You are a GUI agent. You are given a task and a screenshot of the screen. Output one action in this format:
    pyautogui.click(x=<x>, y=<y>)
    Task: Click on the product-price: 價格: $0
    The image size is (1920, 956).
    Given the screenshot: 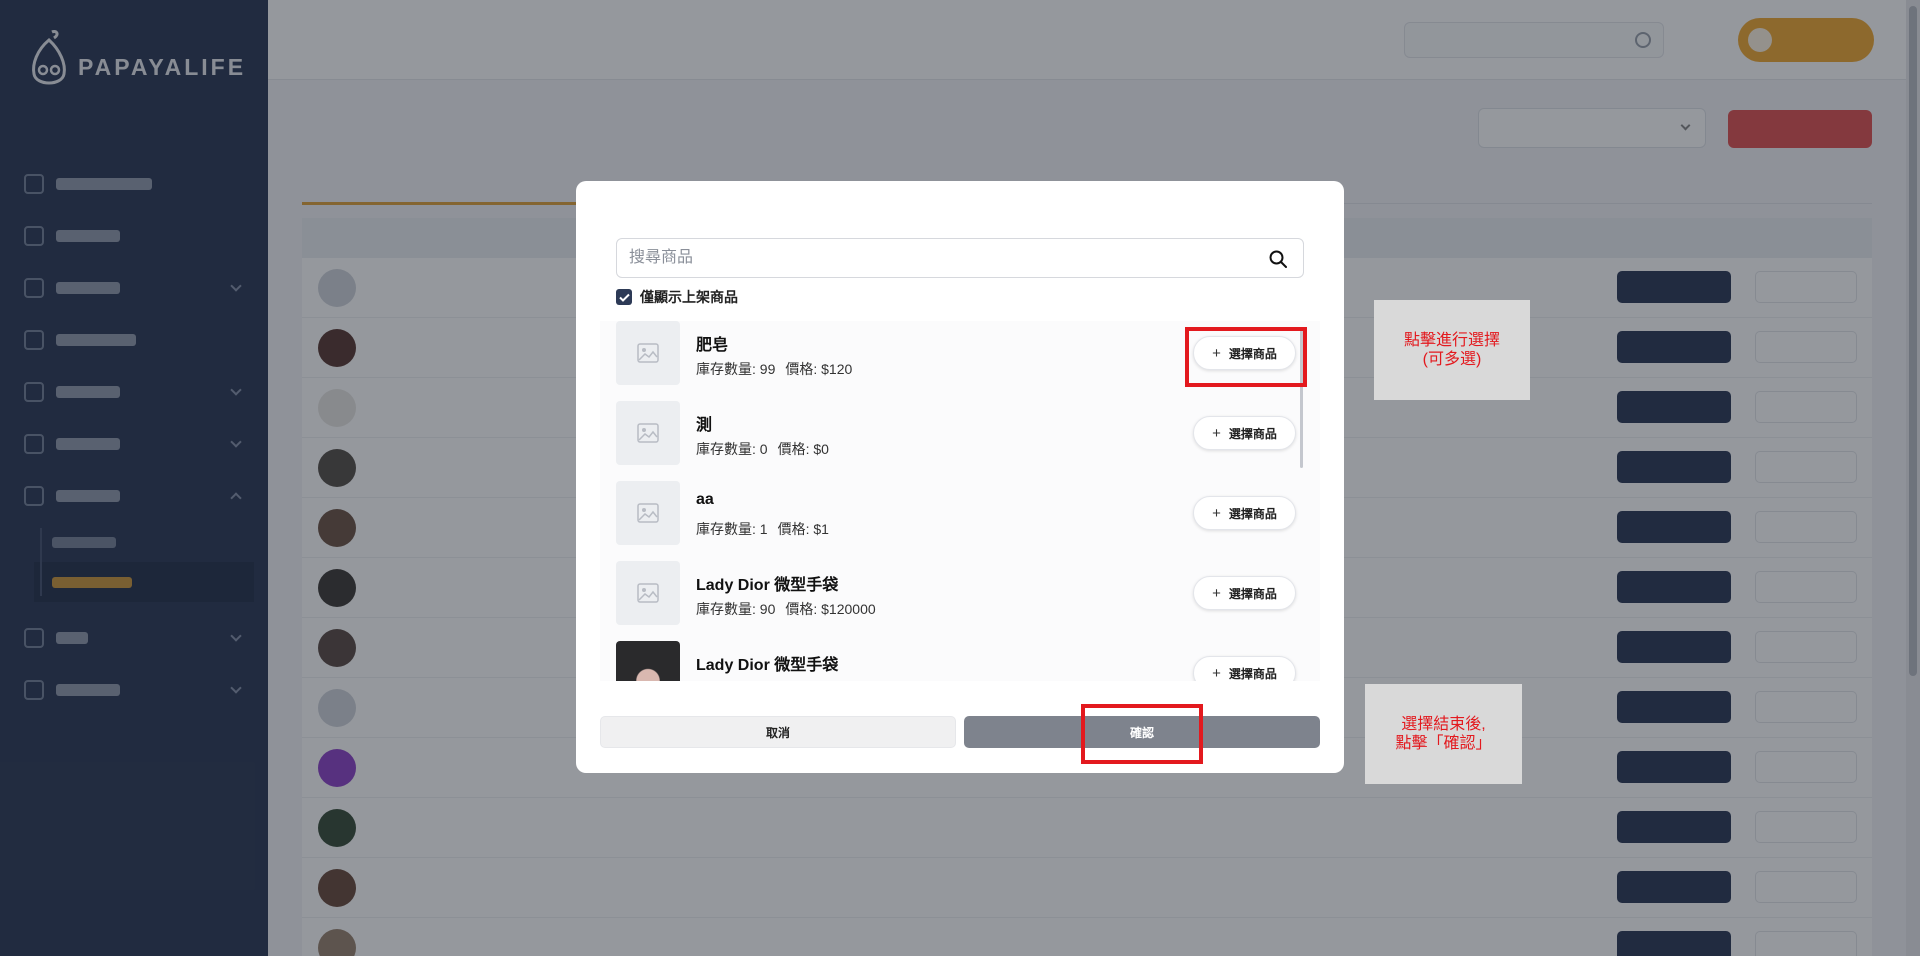 What is the action you would take?
    pyautogui.click(x=803, y=449)
    